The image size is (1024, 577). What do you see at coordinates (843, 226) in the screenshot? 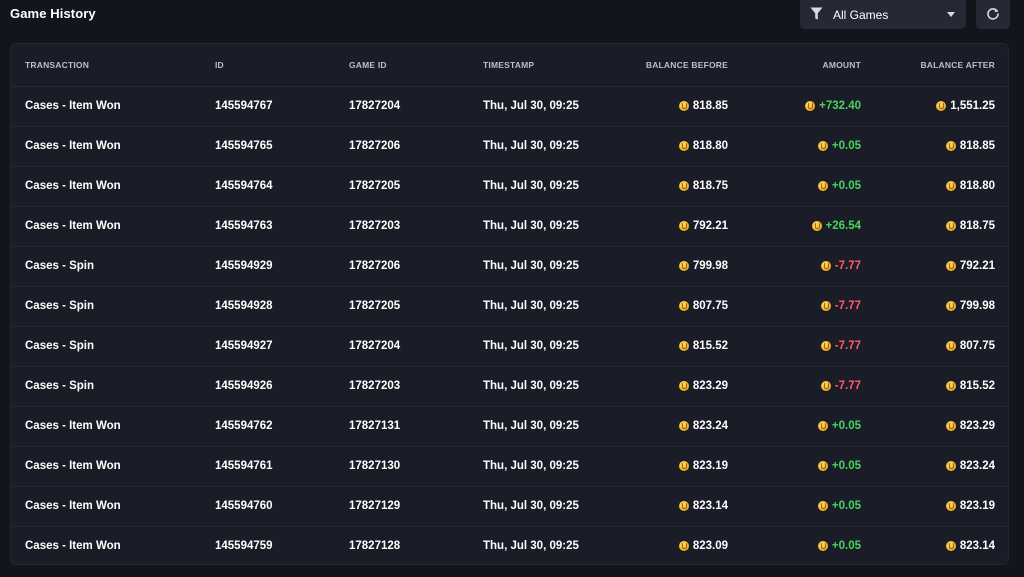
I see `amount-value: +26.54` at bounding box center [843, 226].